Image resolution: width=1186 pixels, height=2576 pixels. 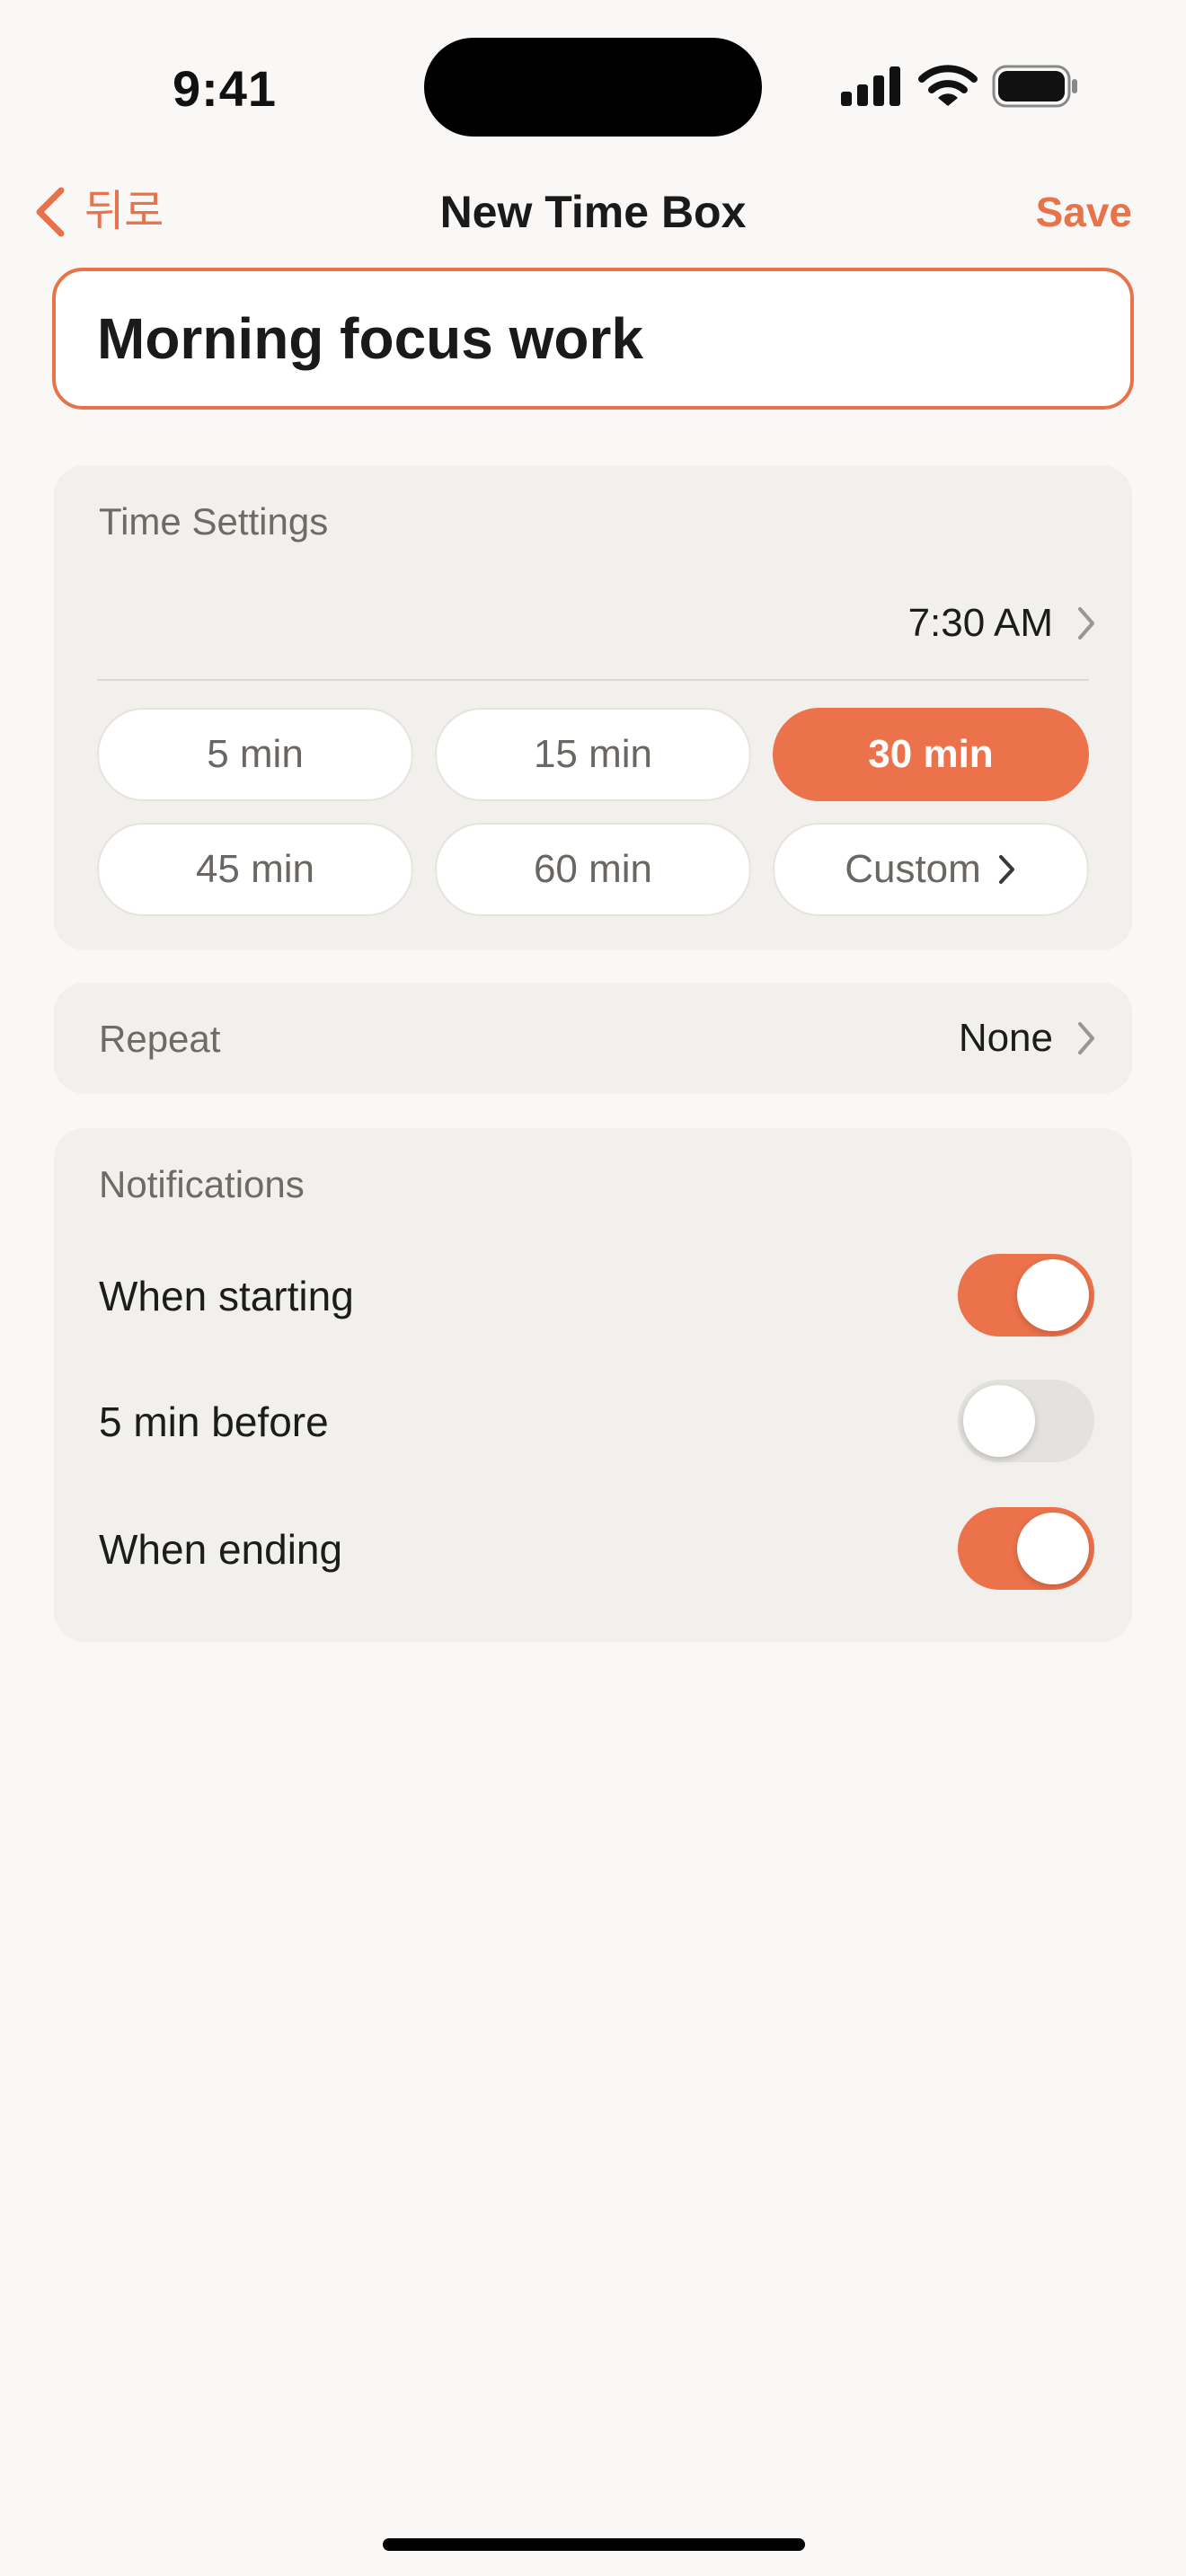 I want to click on notification-when-starting-label: When starting, so click(x=226, y=1296).